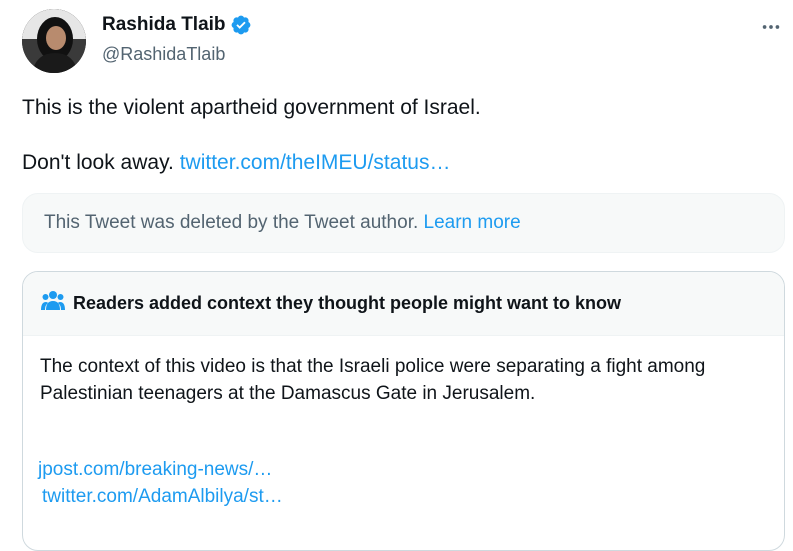  I want to click on avatar, so click(54, 41).